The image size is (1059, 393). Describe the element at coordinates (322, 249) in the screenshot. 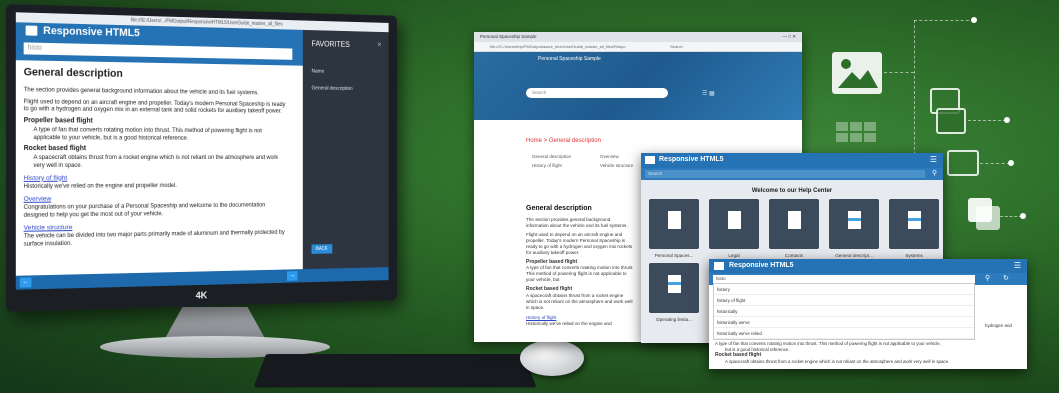

I see `back-button: BACK` at that location.